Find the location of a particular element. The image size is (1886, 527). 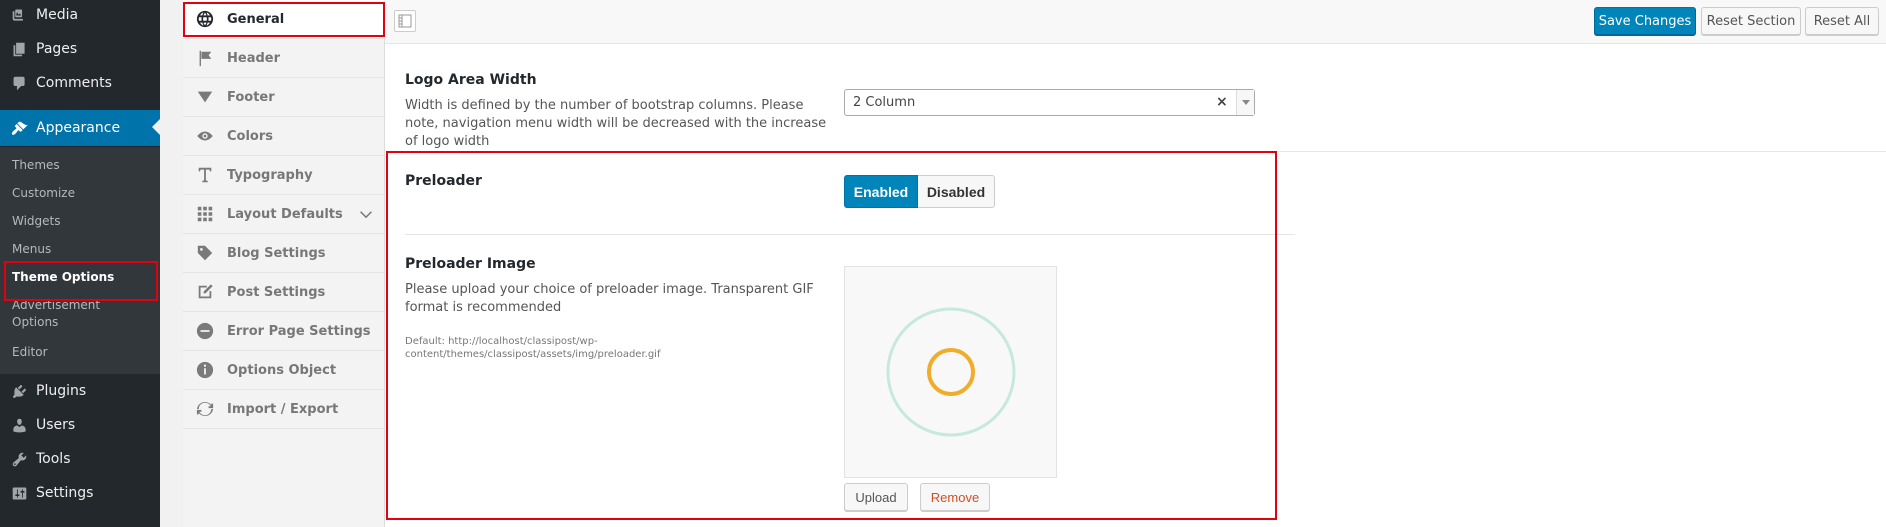

nav-blog-settings: Blog Settings is located at coordinates (284, 253).